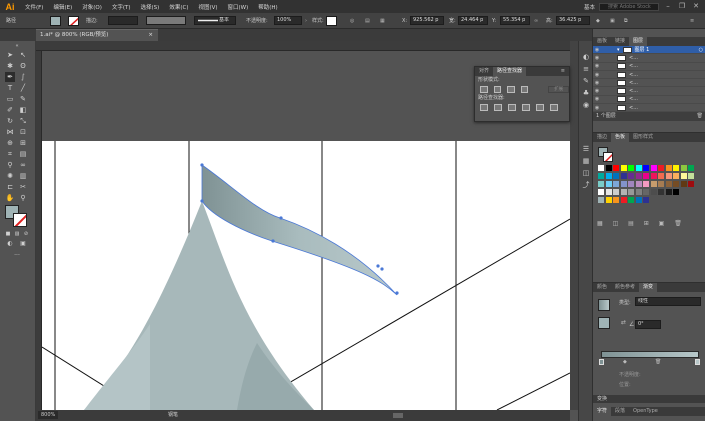  What do you see at coordinates (10, 121) in the screenshot?
I see `rotate-tool-icon: ↻` at bounding box center [10, 121].